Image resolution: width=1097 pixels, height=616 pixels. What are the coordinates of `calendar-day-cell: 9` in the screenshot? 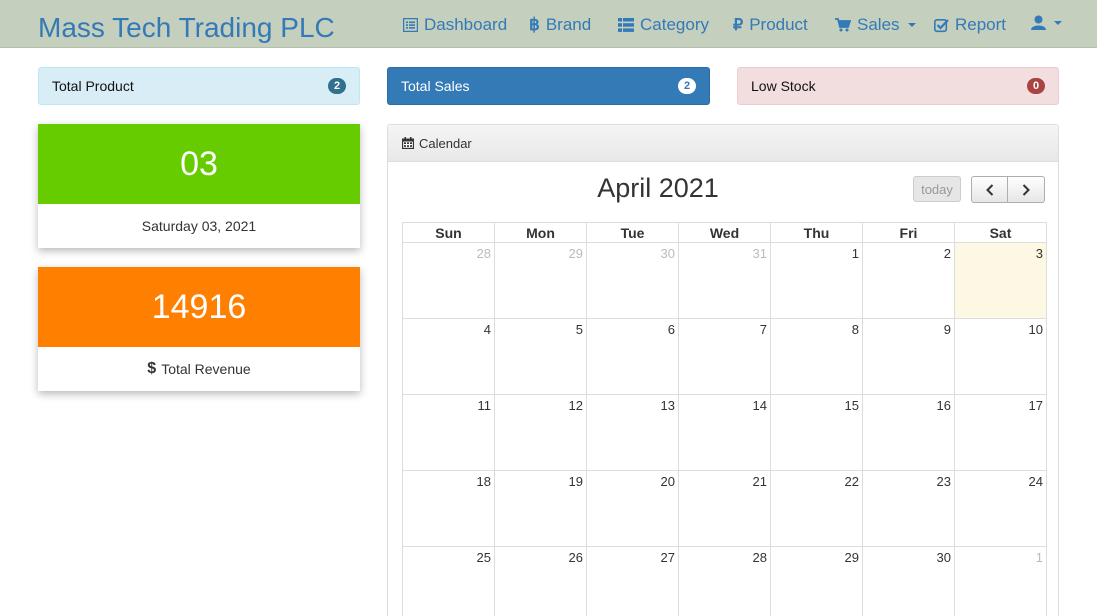 It's located at (908, 356).